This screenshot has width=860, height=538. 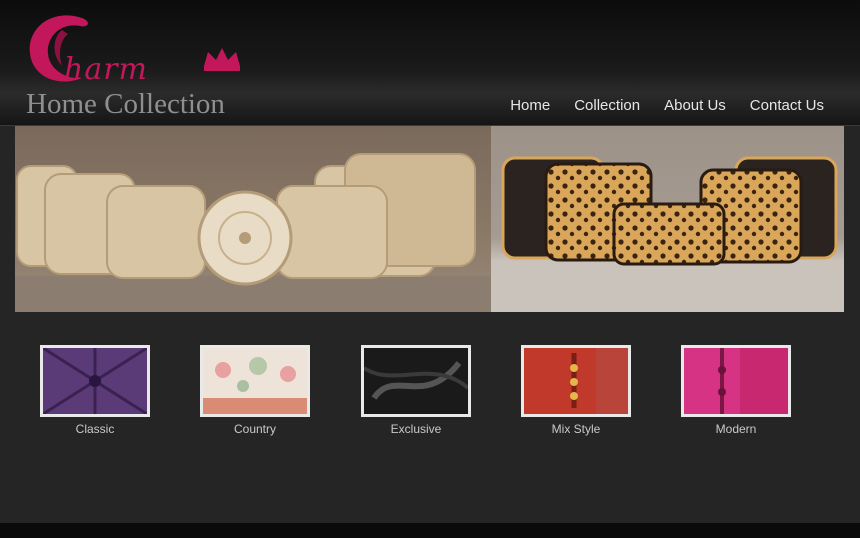 I want to click on nav-collection-link: Collection, so click(x=607, y=105).